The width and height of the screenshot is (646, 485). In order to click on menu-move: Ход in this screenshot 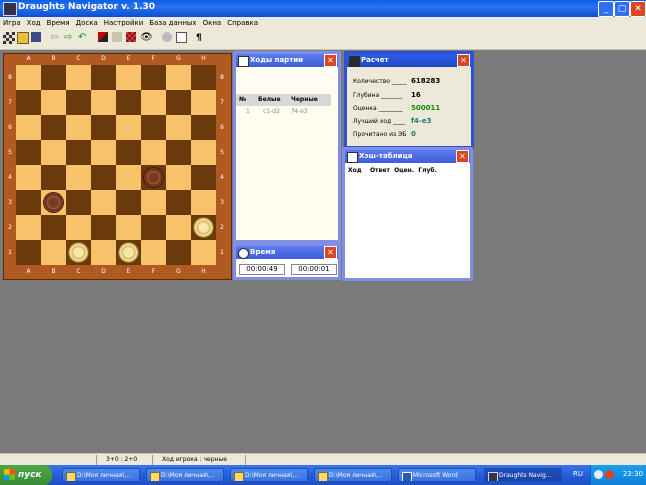, I will do `click(34, 23)`.